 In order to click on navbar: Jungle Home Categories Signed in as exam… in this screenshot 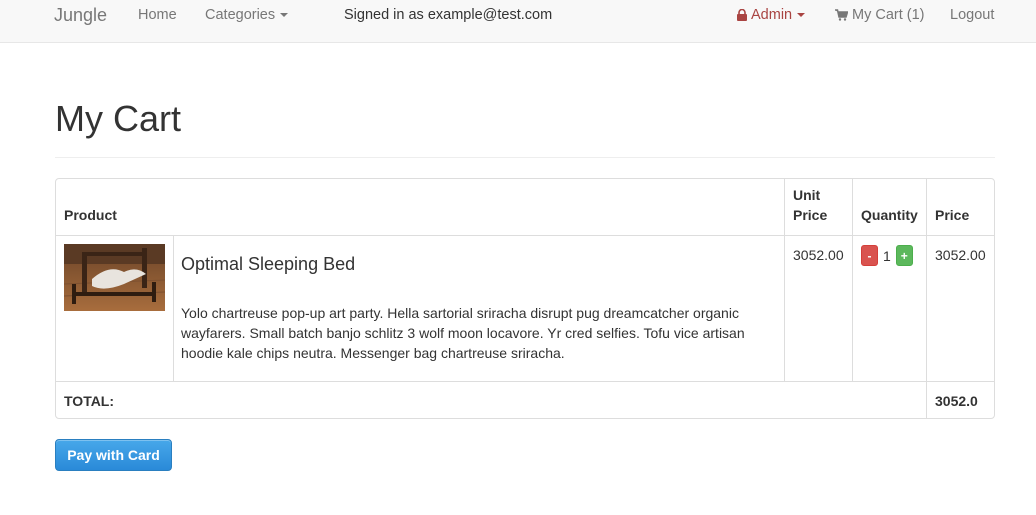, I will do `click(518, 21)`.